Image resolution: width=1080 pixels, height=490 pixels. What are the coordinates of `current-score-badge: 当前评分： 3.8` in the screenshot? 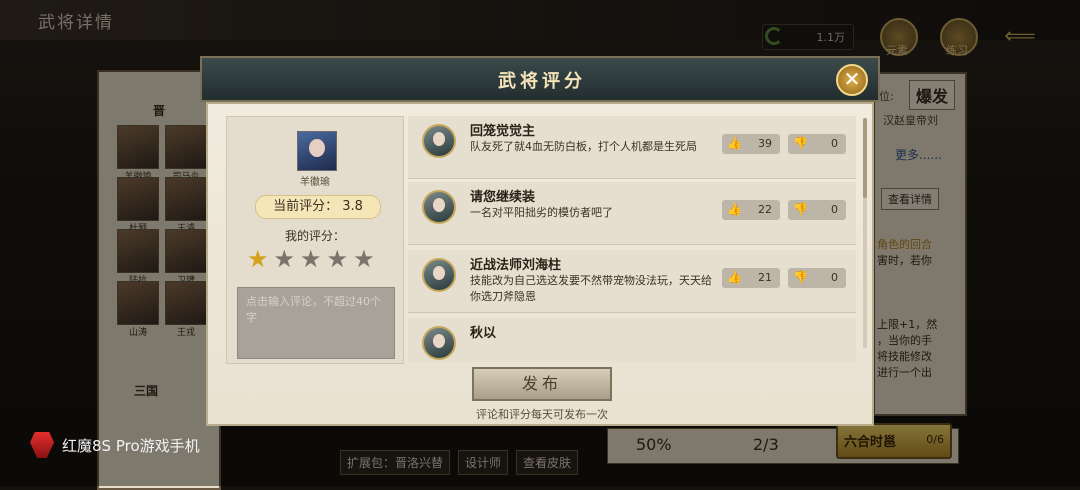 It's located at (318, 207).